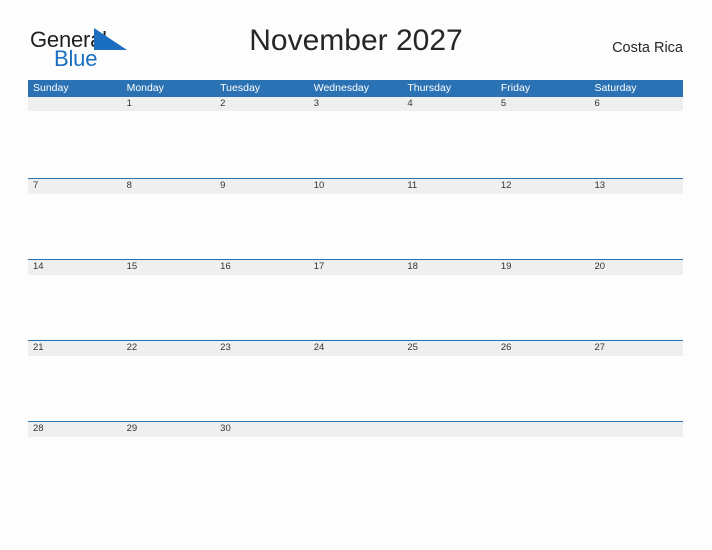 This screenshot has width=712, height=550. Describe the element at coordinates (341, 88) in the screenshot. I see `weekday-header-wednesday: Wednesday` at that location.